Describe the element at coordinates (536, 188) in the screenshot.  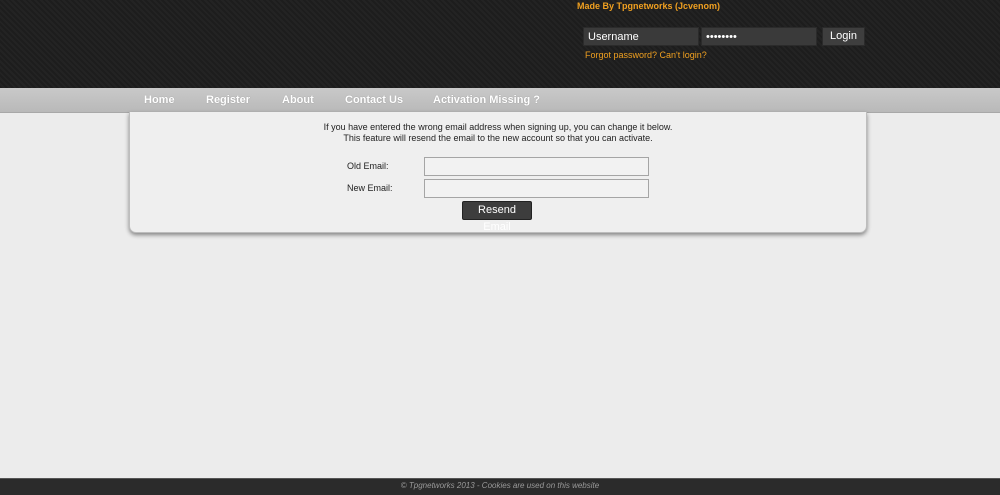
I see `new-email-field` at that location.